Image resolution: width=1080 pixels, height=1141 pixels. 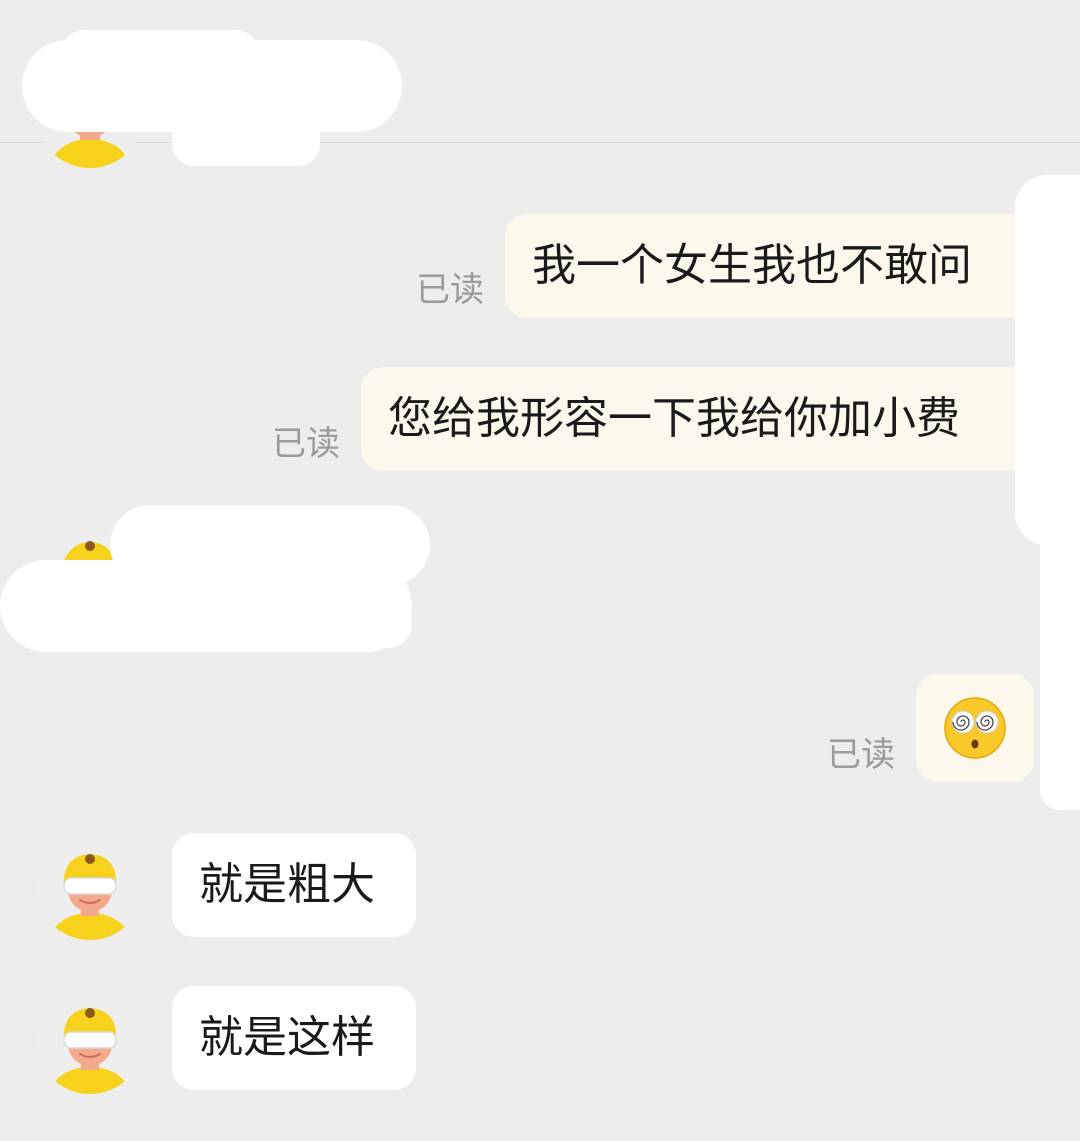 I want to click on redaction-right-edge-b, so click(x=1060, y=665).